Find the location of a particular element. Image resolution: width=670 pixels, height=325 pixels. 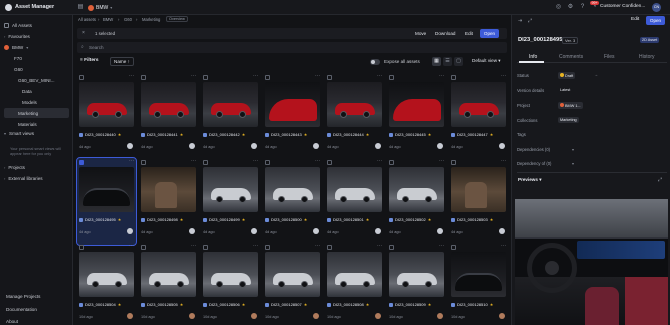

expose-all-toggle is located at coordinates (375, 62).